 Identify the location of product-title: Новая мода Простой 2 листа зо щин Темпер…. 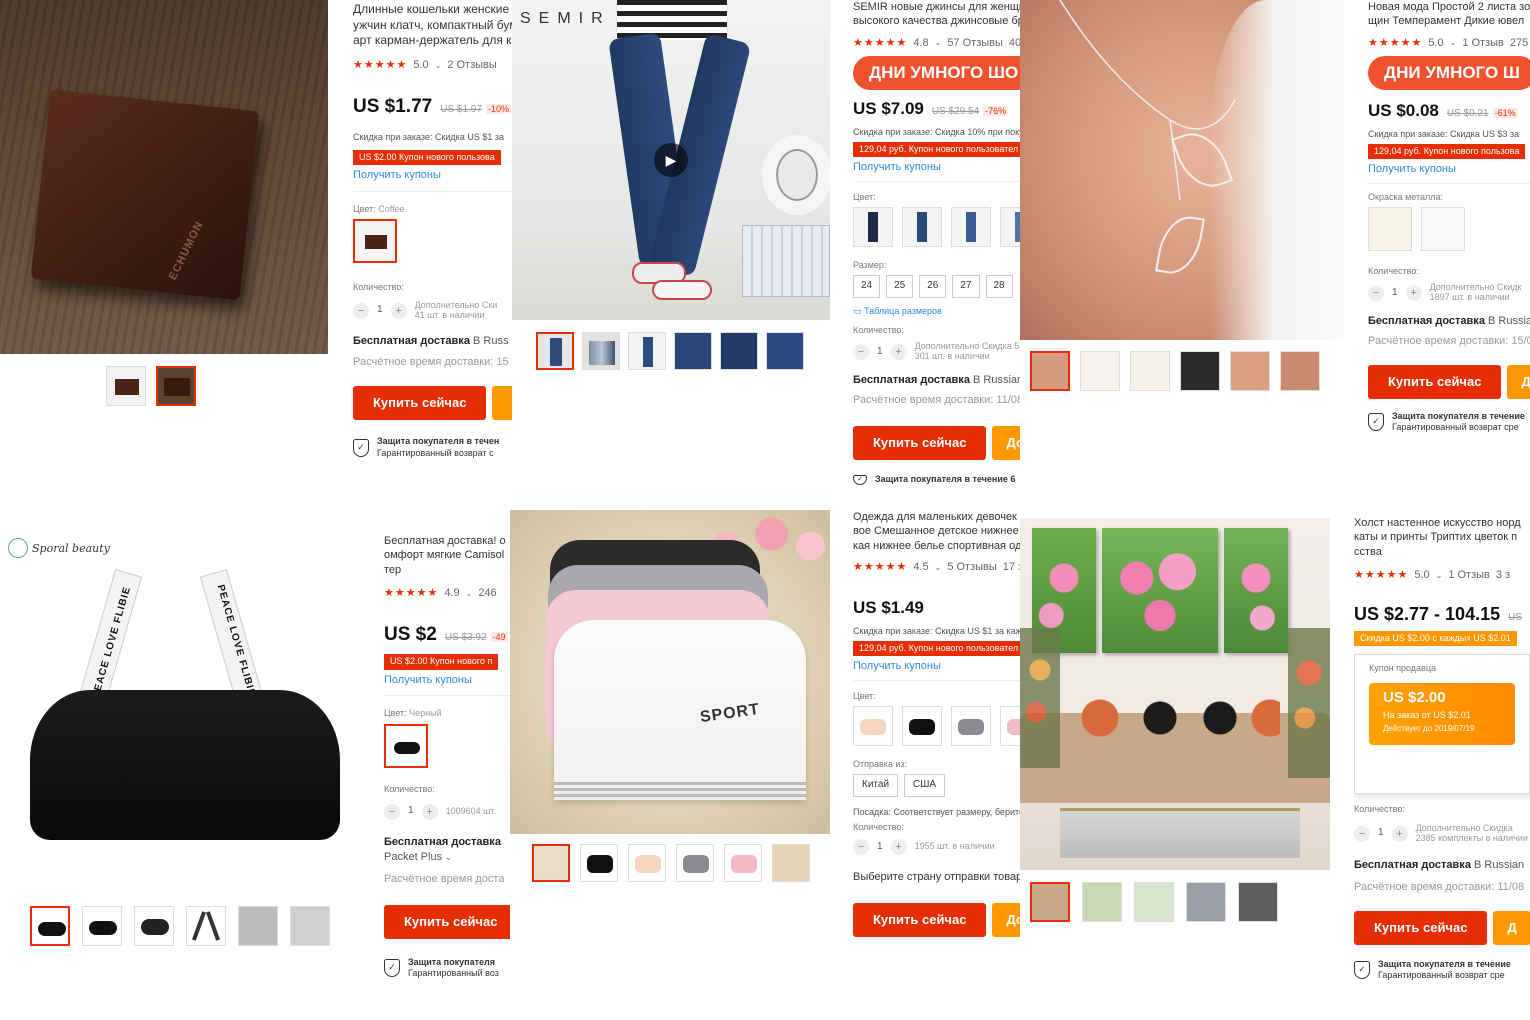
(1449, 14).